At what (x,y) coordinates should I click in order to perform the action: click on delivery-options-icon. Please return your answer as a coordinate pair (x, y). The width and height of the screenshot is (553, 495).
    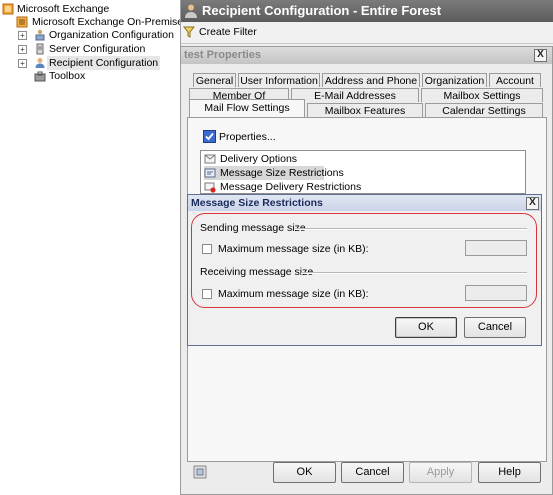
    Looking at the image, I should click on (210, 159).